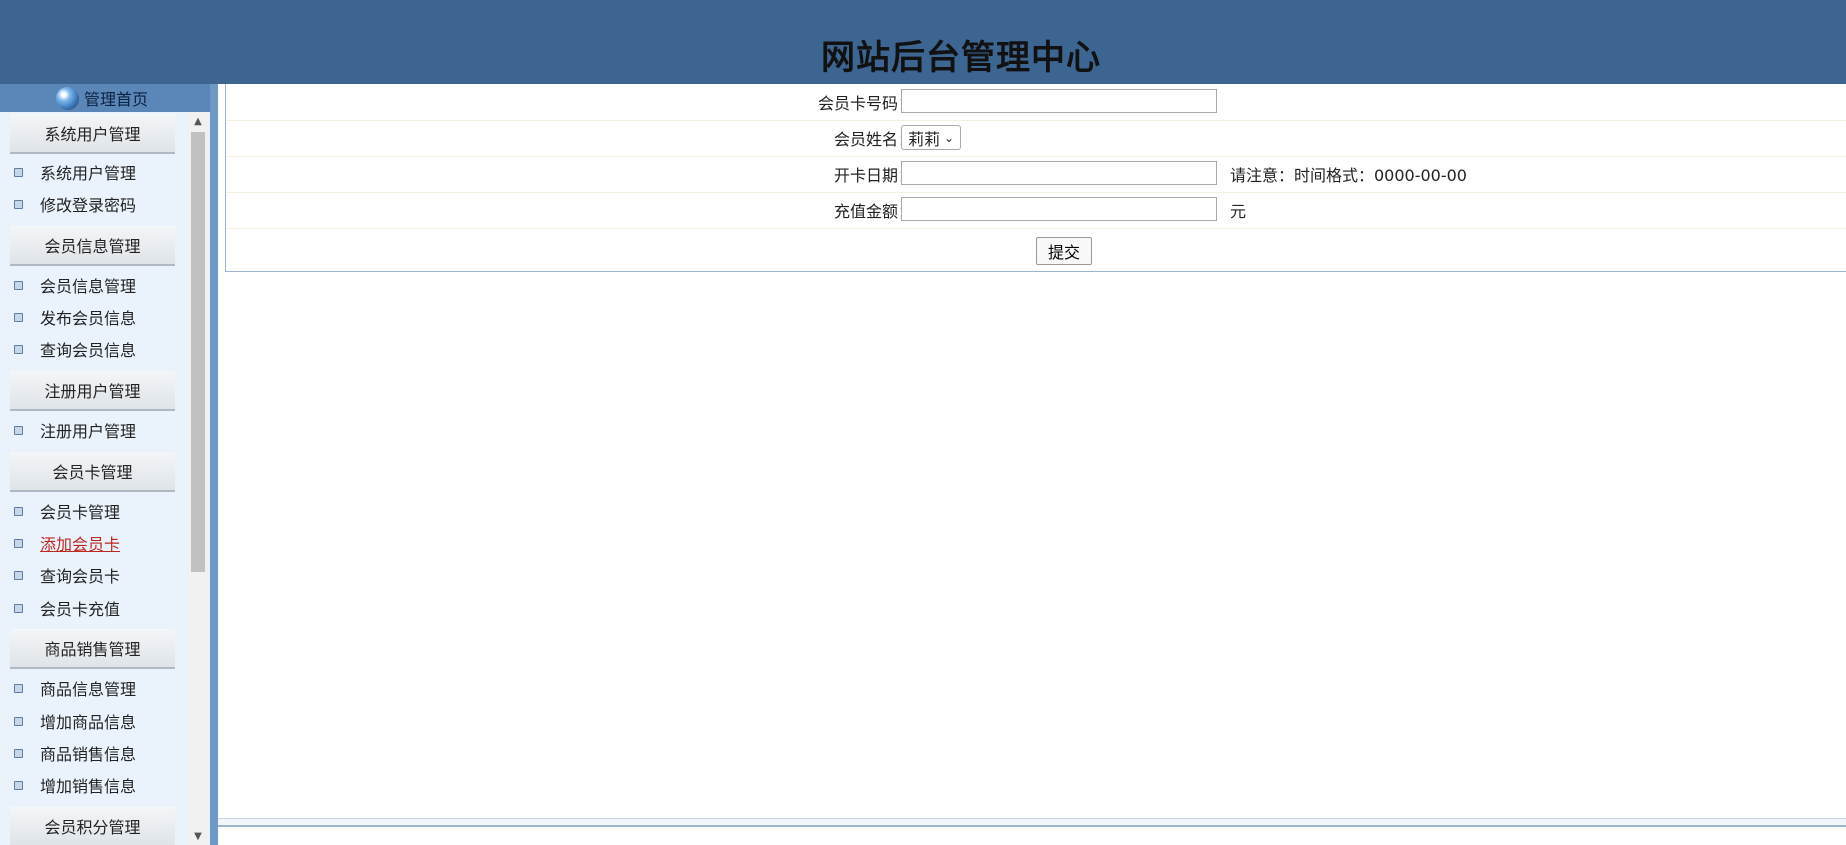  I want to click on open-date-input, so click(1059, 173).